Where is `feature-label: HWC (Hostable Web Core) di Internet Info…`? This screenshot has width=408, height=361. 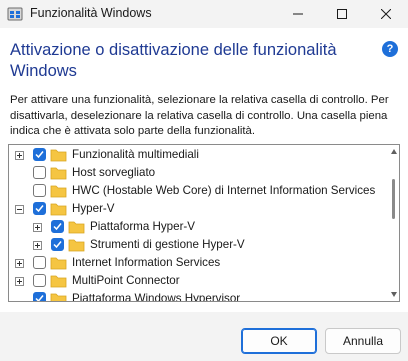 feature-label: HWC (Hostable Web Core) di Internet Info… is located at coordinates (224, 190).